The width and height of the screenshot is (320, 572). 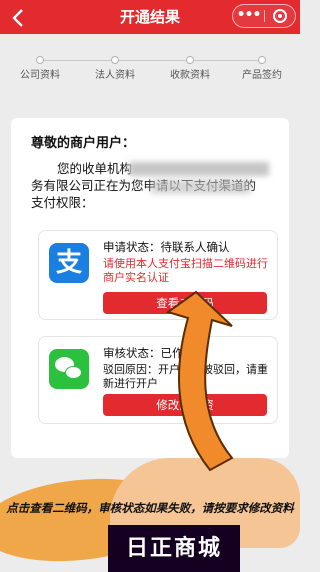 What do you see at coordinates (150, 17) in the screenshot?
I see `header-bar: 开通结果 •••` at bounding box center [150, 17].